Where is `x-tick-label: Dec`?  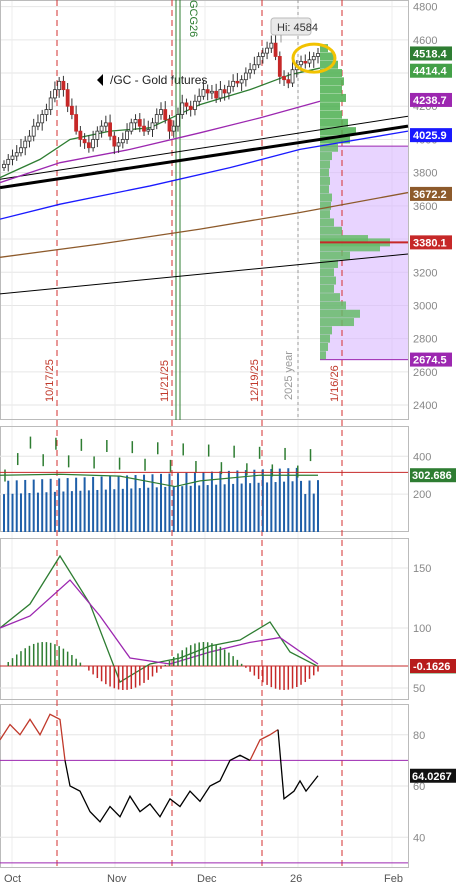
x-tick-label: Dec is located at coordinates (207, 879).